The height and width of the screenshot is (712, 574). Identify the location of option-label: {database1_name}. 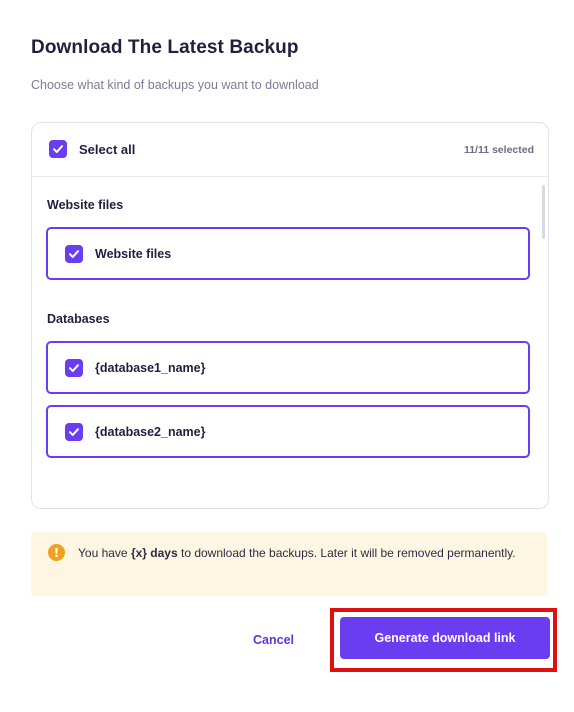
(150, 368).